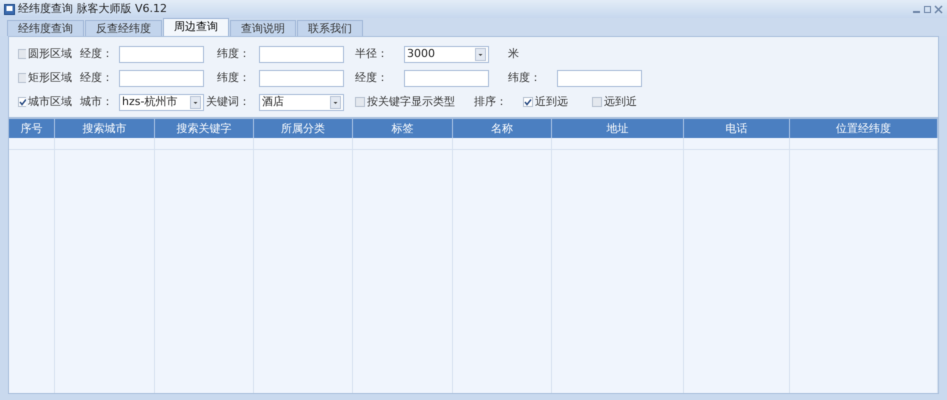  What do you see at coordinates (301, 102) in the screenshot?
I see `dropdown-field: 酒店` at bounding box center [301, 102].